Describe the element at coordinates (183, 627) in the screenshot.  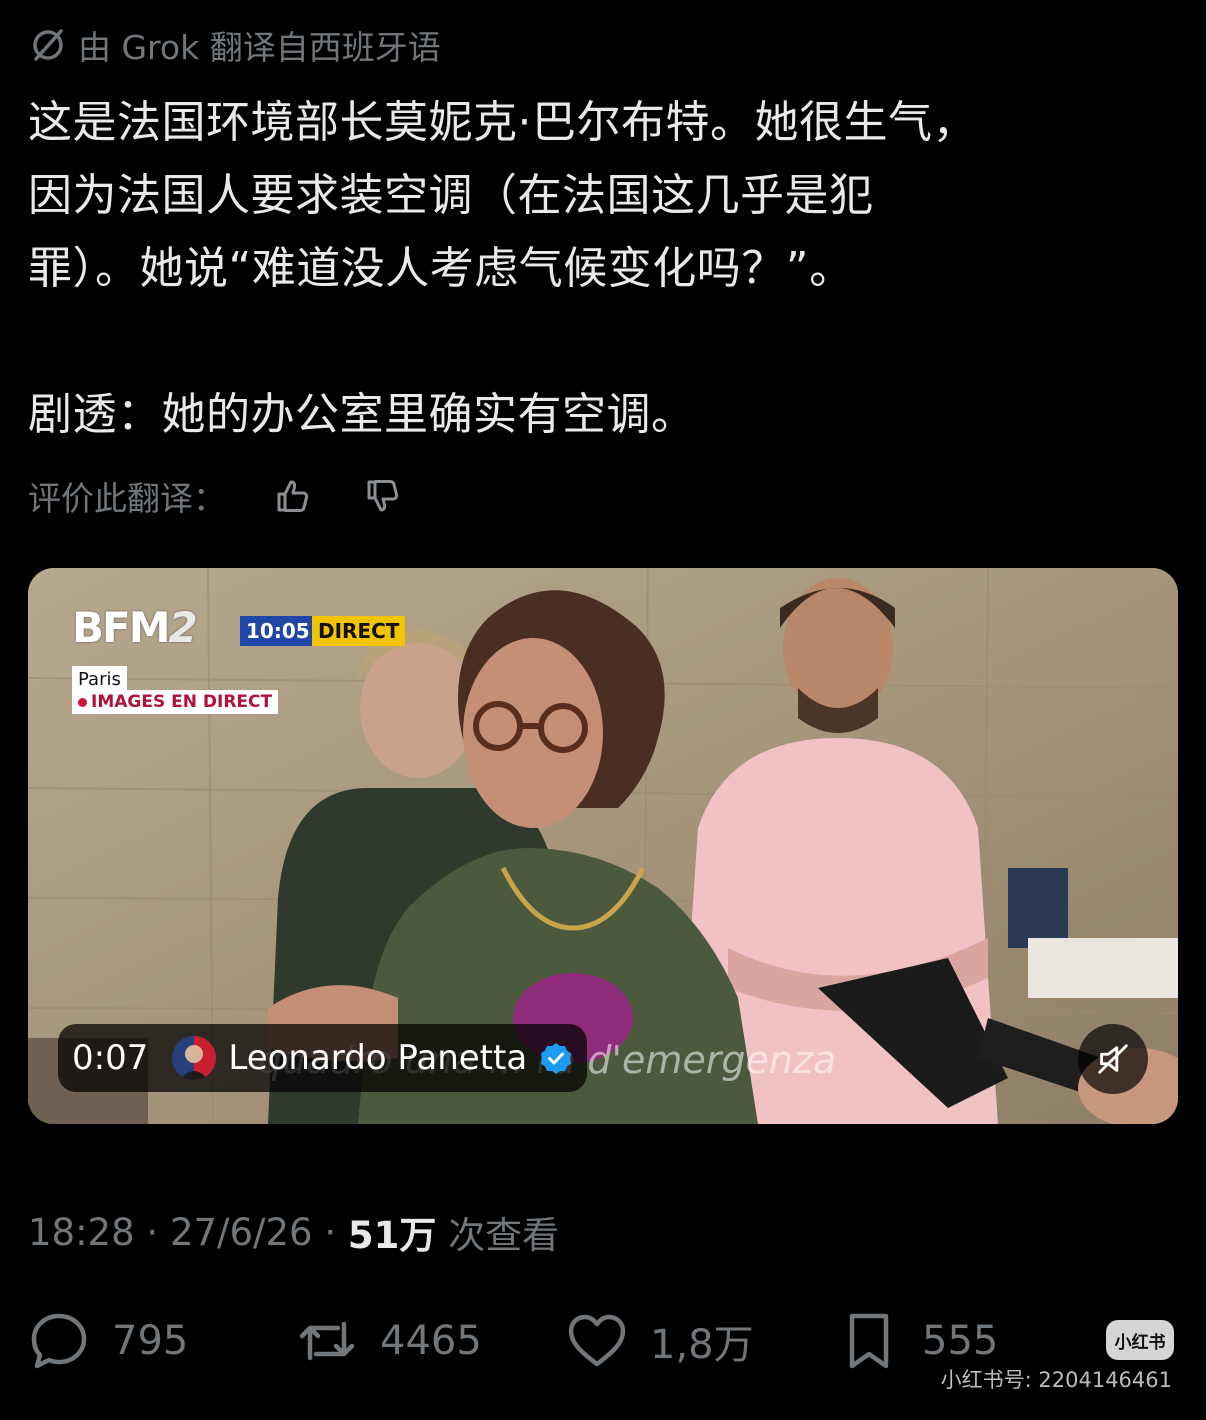
I see `channel-logo-suffix: 2` at that location.